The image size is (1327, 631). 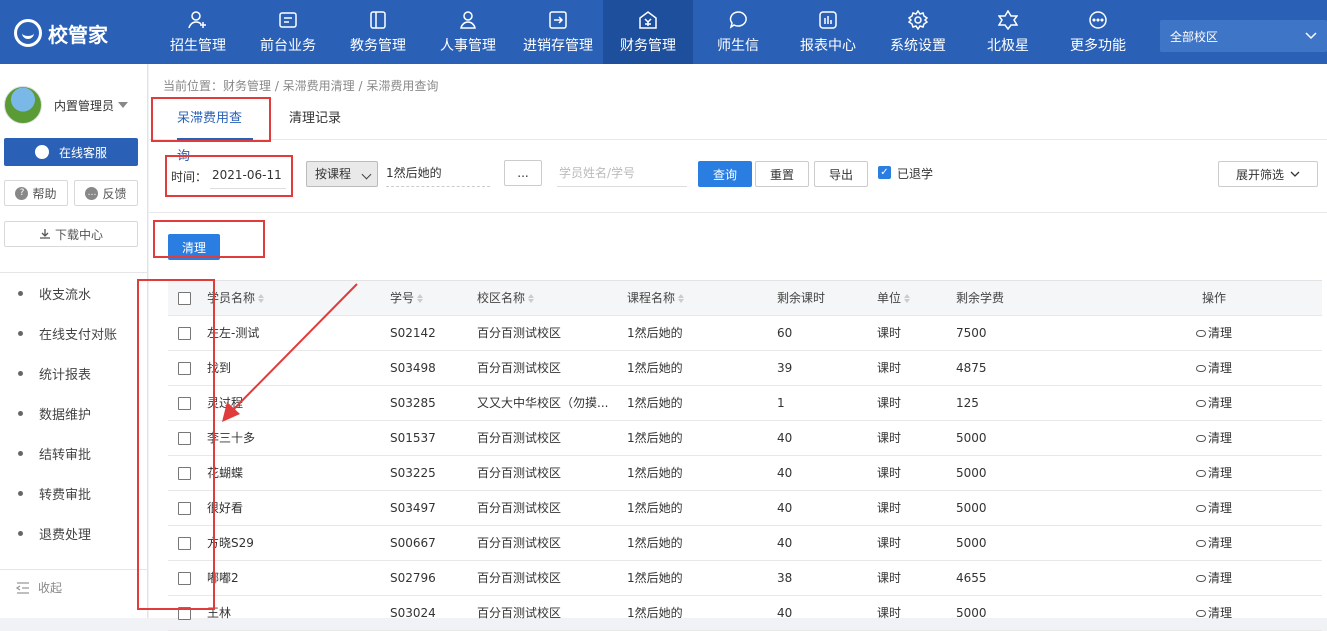 What do you see at coordinates (558, 32) in the screenshot?
I see `nav-item-inventory: 进销存管理` at bounding box center [558, 32].